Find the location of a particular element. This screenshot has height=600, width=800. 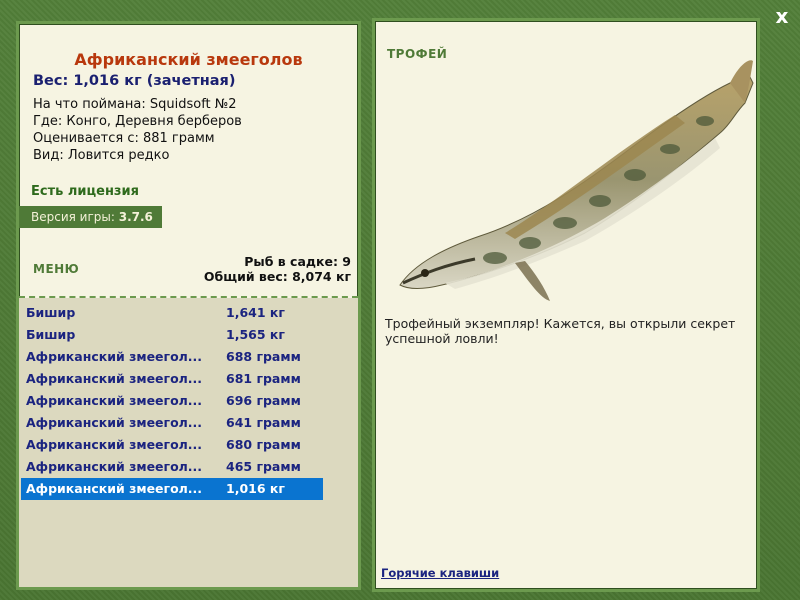

catch-row: Африканский змеегол... 680 грамм is located at coordinates (172, 445).